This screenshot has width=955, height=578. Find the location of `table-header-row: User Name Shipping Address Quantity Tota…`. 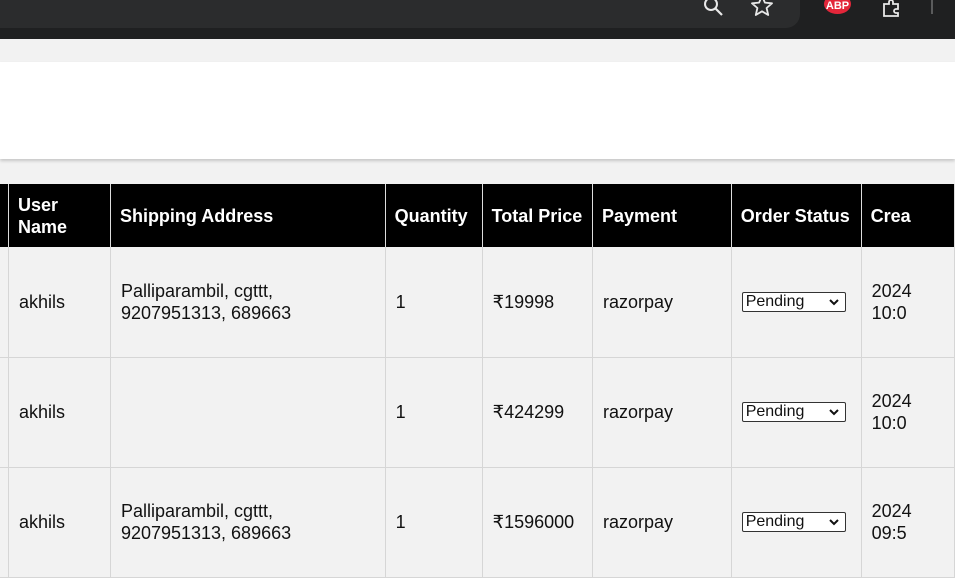

table-header-row: User Name Shipping Address Quantity Tota… is located at coordinates (477, 215).